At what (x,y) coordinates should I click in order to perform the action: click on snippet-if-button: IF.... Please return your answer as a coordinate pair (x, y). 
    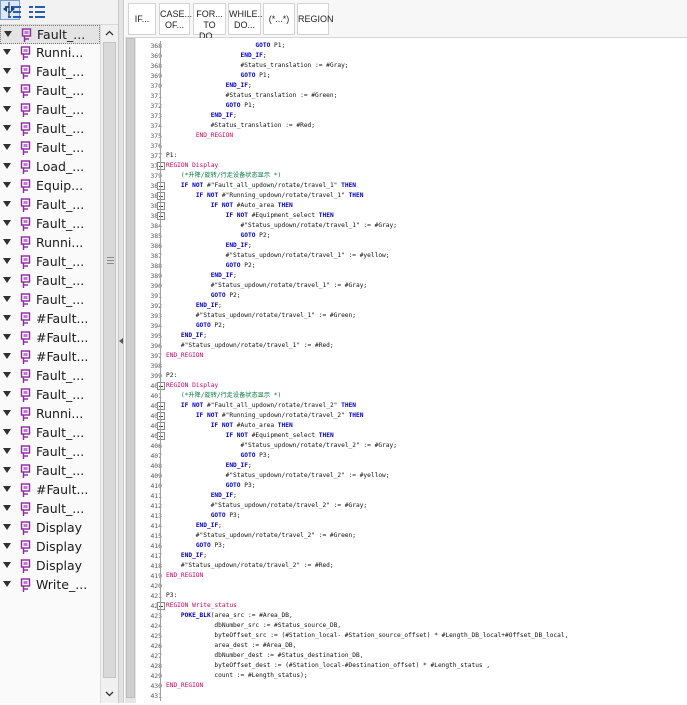
    Looking at the image, I should click on (142, 19).